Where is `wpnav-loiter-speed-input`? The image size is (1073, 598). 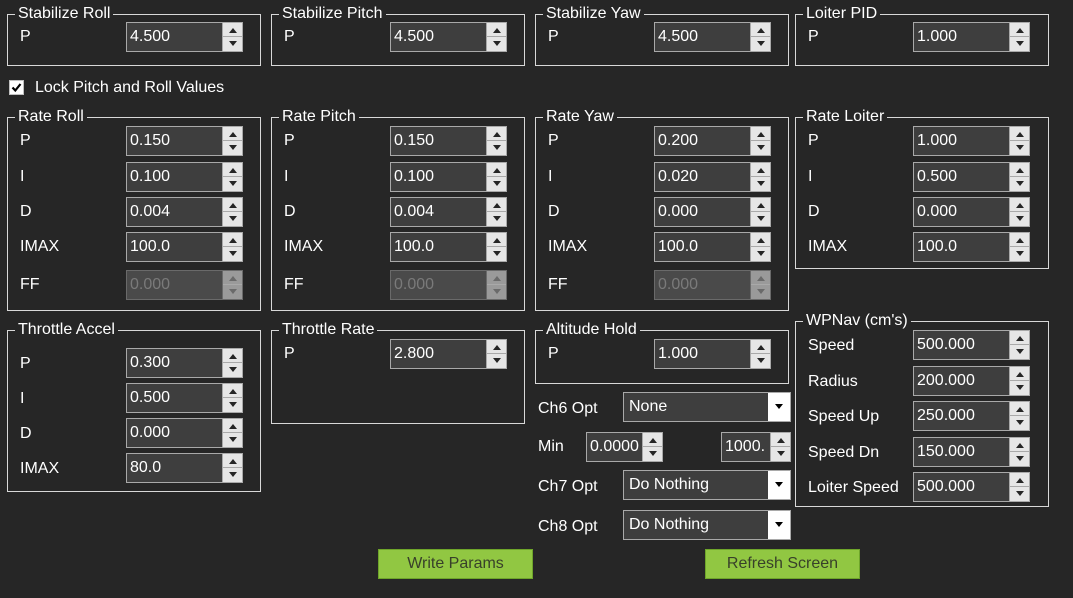
wpnav-loiter-speed-input is located at coordinates (971, 487).